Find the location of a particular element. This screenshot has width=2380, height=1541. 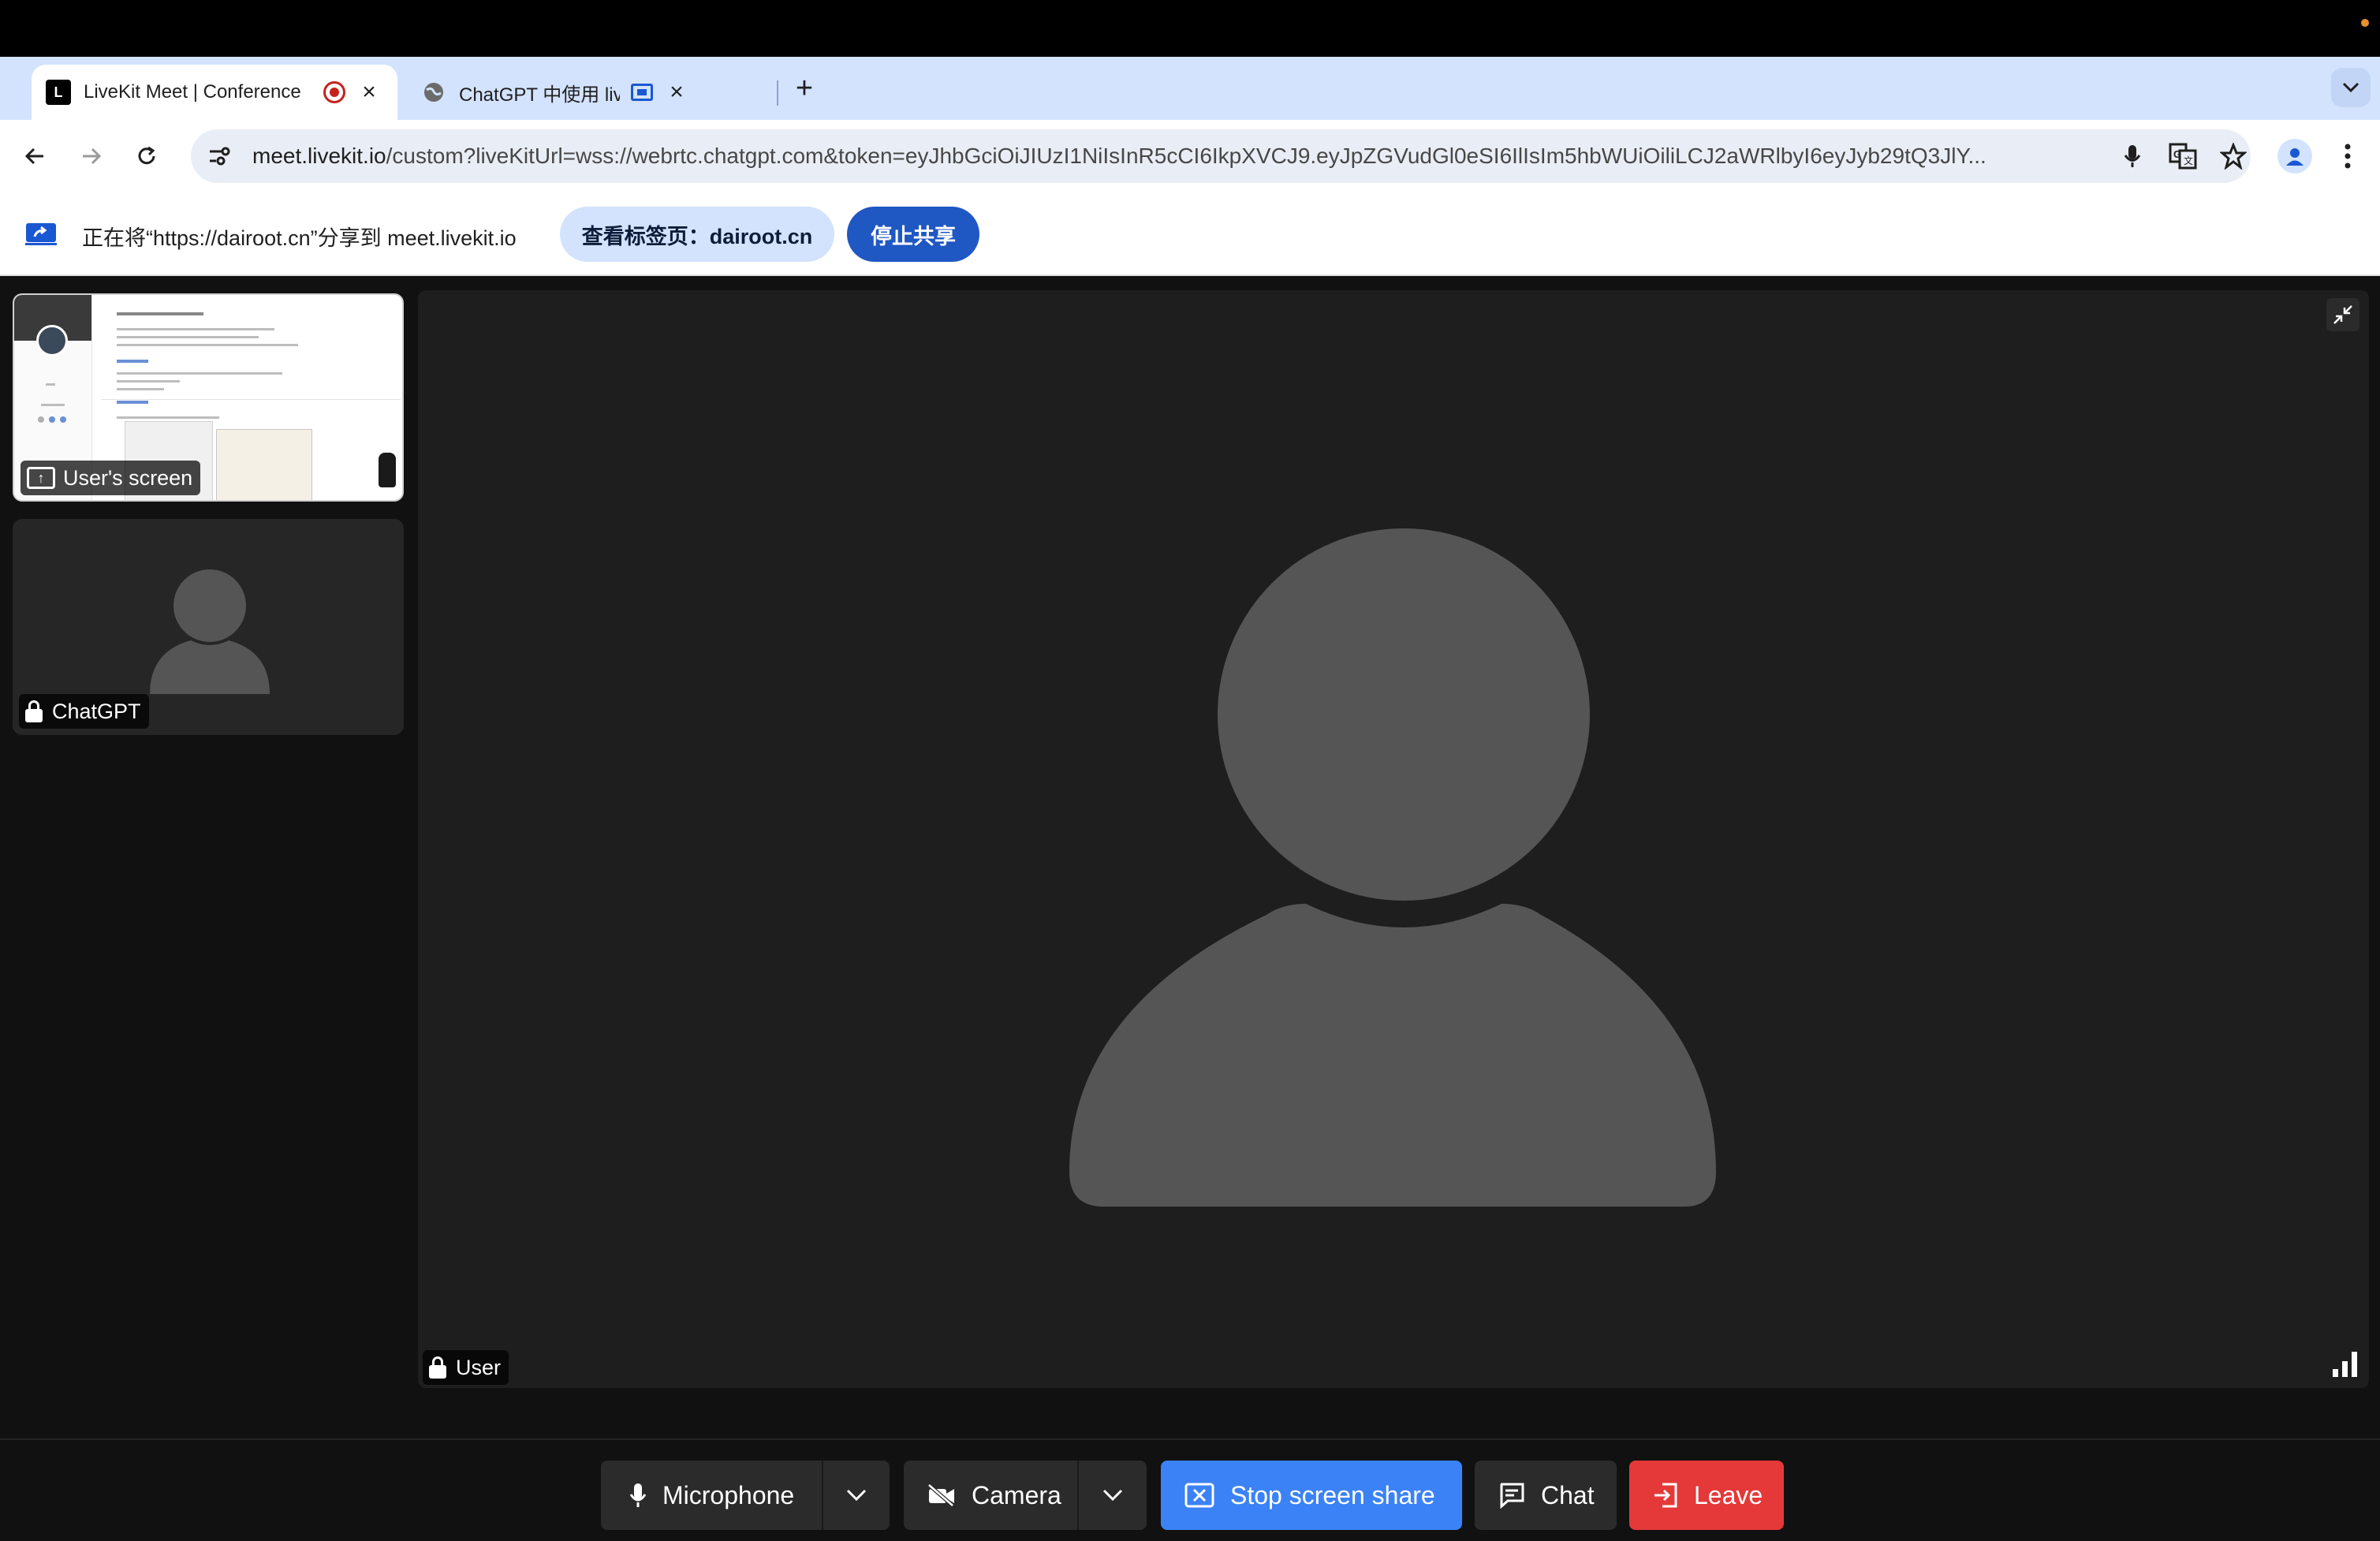

tab-chatgpt-article: ChatGPT 中使用 livekit 实 × is located at coordinates (591, 93).